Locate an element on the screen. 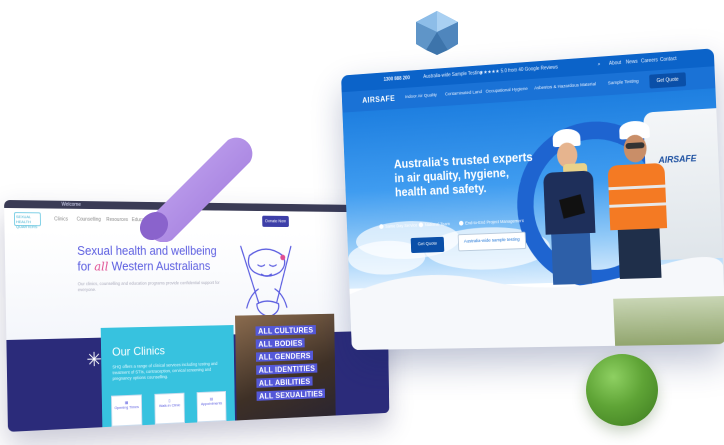  all-line: ALL GENDERS is located at coordinates (284, 356).